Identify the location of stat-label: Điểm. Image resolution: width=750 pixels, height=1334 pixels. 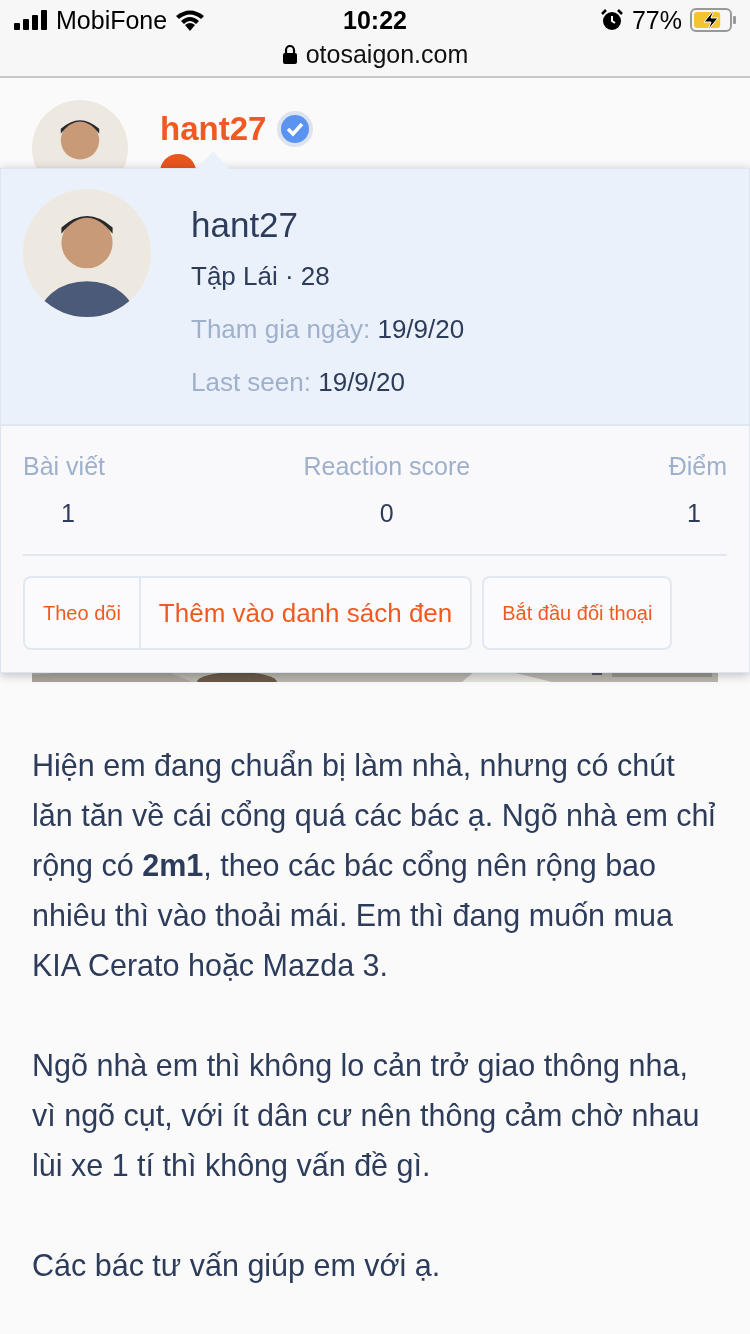
(697, 466).